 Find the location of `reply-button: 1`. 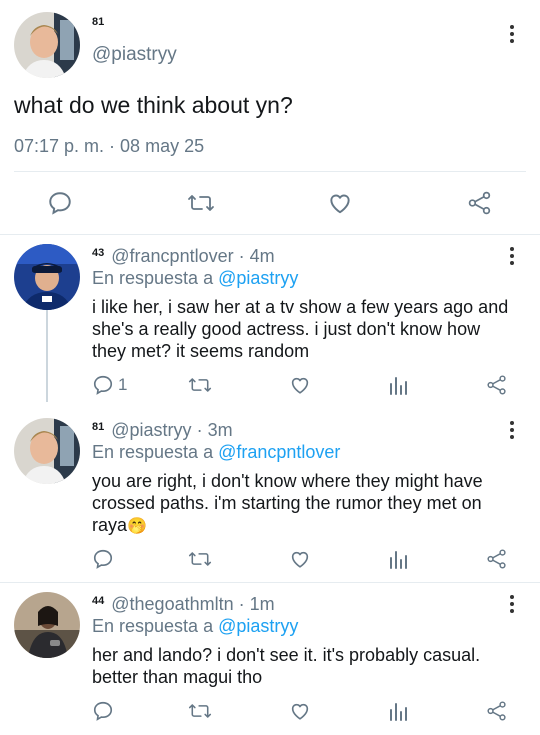

reply-button: 1 is located at coordinates (109, 385).